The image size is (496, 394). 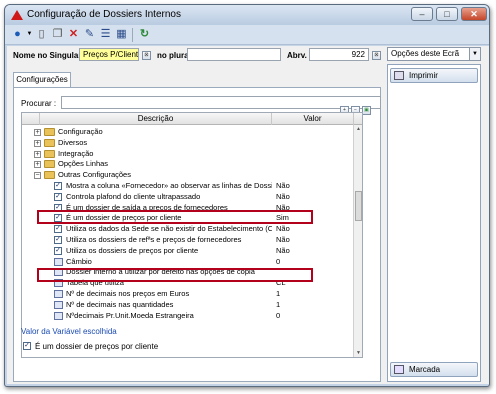 I want to click on nome-lookup-button: ⊠, so click(x=146, y=55).